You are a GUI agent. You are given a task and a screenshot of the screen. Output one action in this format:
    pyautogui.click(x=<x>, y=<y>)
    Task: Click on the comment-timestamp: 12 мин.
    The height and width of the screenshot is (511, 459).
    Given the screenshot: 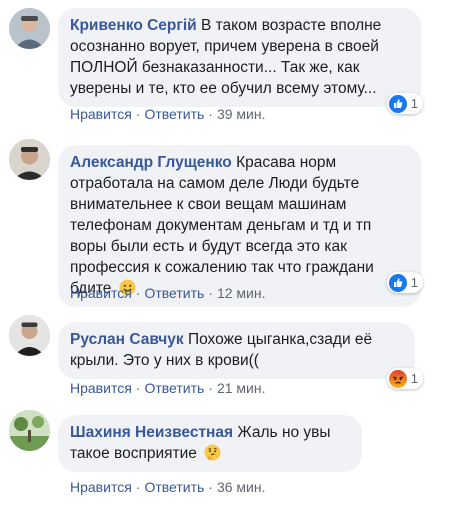 What is the action you would take?
    pyautogui.click(x=241, y=293)
    